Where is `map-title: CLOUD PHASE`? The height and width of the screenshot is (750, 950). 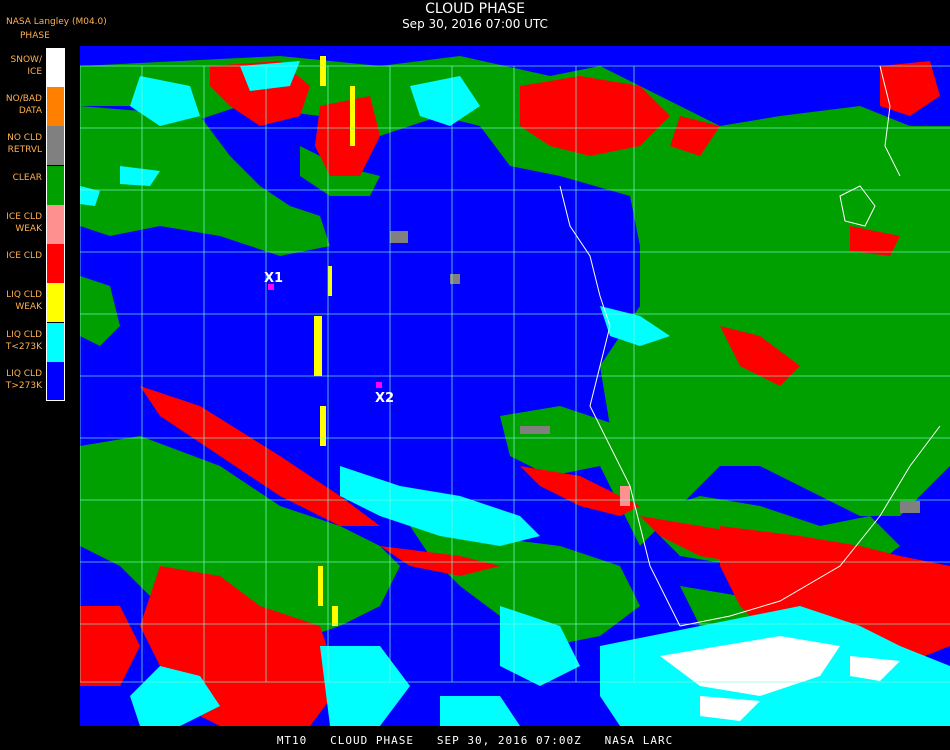 map-title: CLOUD PHASE is located at coordinates (475, 9).